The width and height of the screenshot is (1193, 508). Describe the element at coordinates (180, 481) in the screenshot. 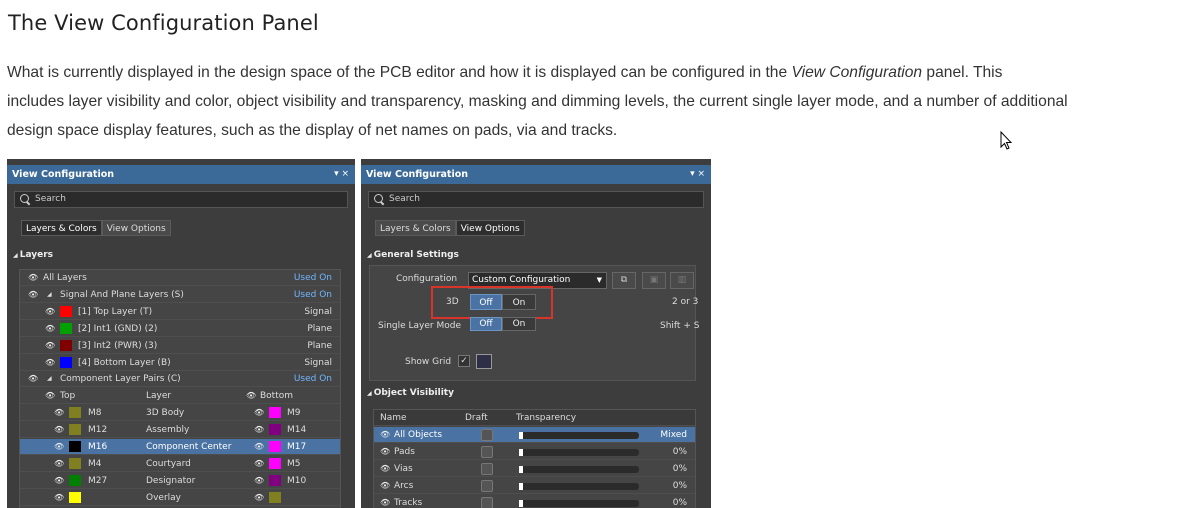

I see `component-pair-row: 👁 M27 Designator 👁 M10` at that location.